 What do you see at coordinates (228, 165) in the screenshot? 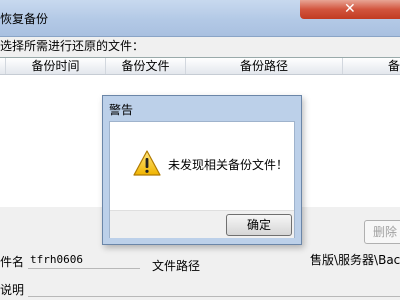
I see `dialog-message: 未发现相关备份文件！` at bounding box center [228, 165].